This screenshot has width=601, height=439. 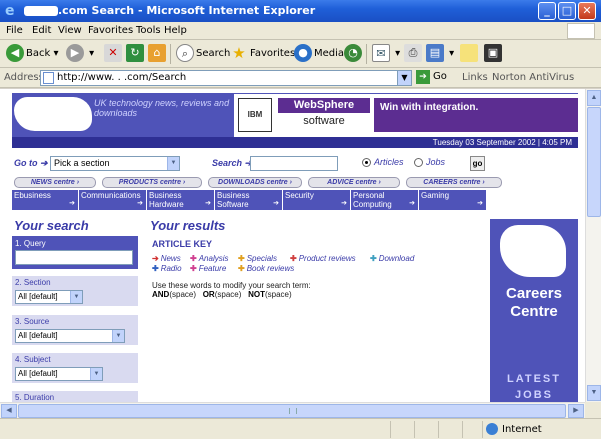 I want to click on print-icon: ⎙, so click(x=413, y=53).